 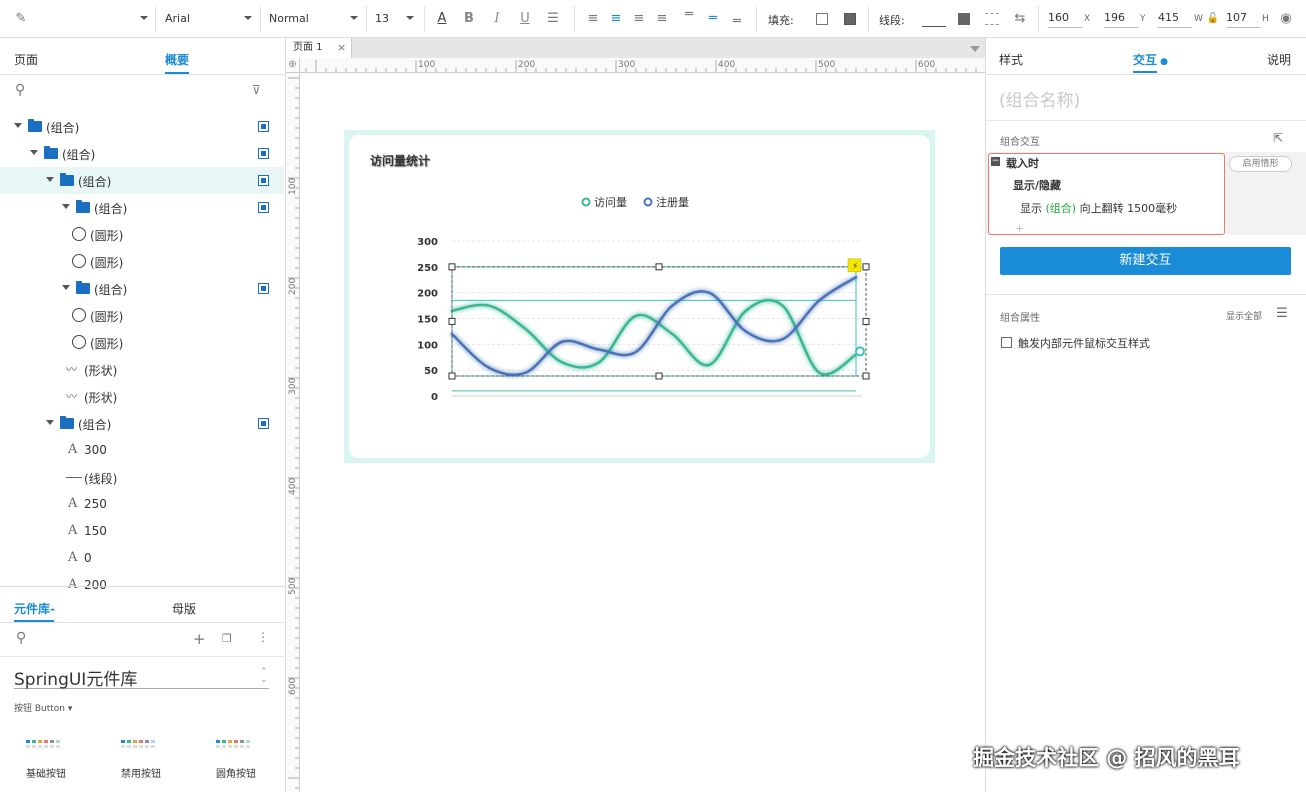 I want to click on page-menu-caret, so click(x=975, y=49).